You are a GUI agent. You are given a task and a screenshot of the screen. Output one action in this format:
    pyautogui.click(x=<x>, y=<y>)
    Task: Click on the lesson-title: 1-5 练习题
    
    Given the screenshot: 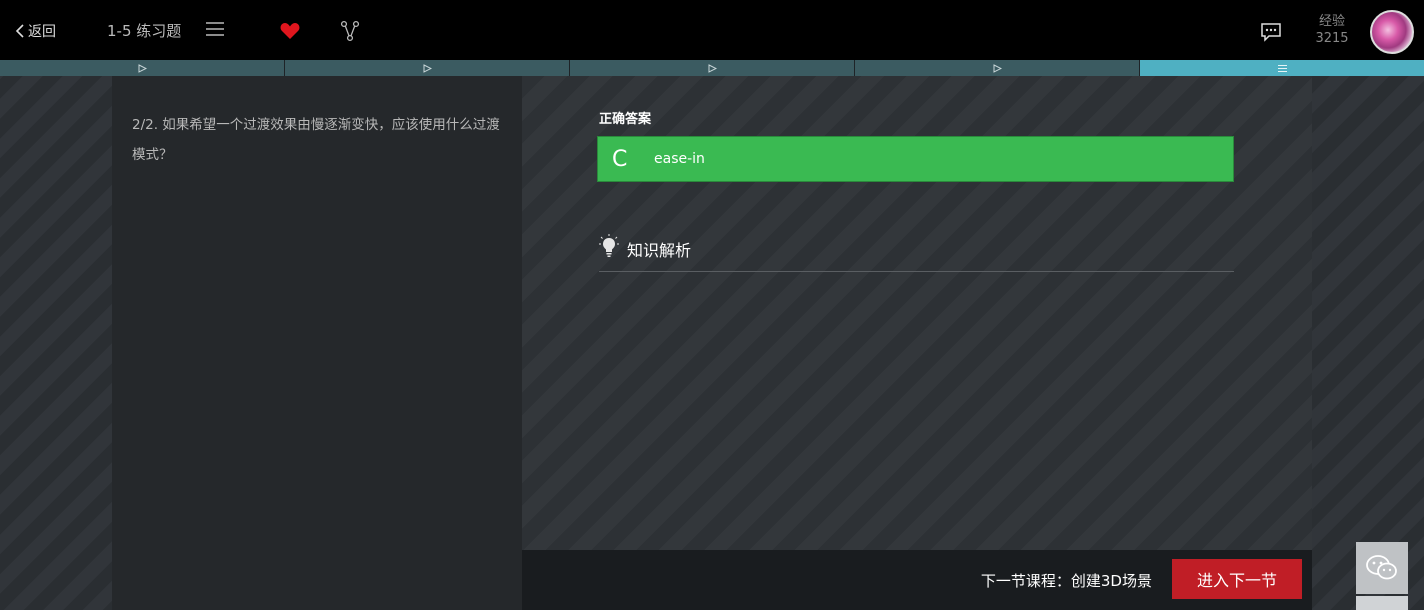 What is the action you would take?
    pyautogui.click(x=144, y=31)
    